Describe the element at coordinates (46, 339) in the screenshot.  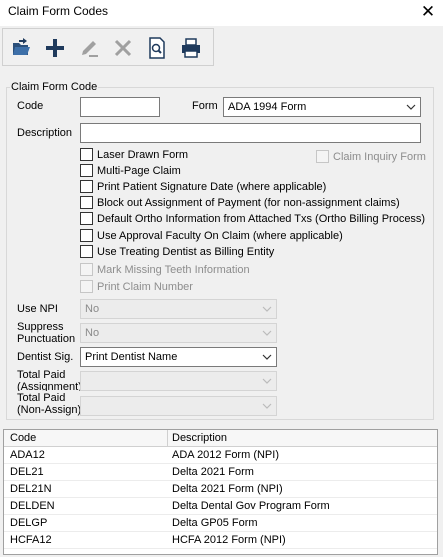
I see `suppress-label-2: Punctuation` at that location.